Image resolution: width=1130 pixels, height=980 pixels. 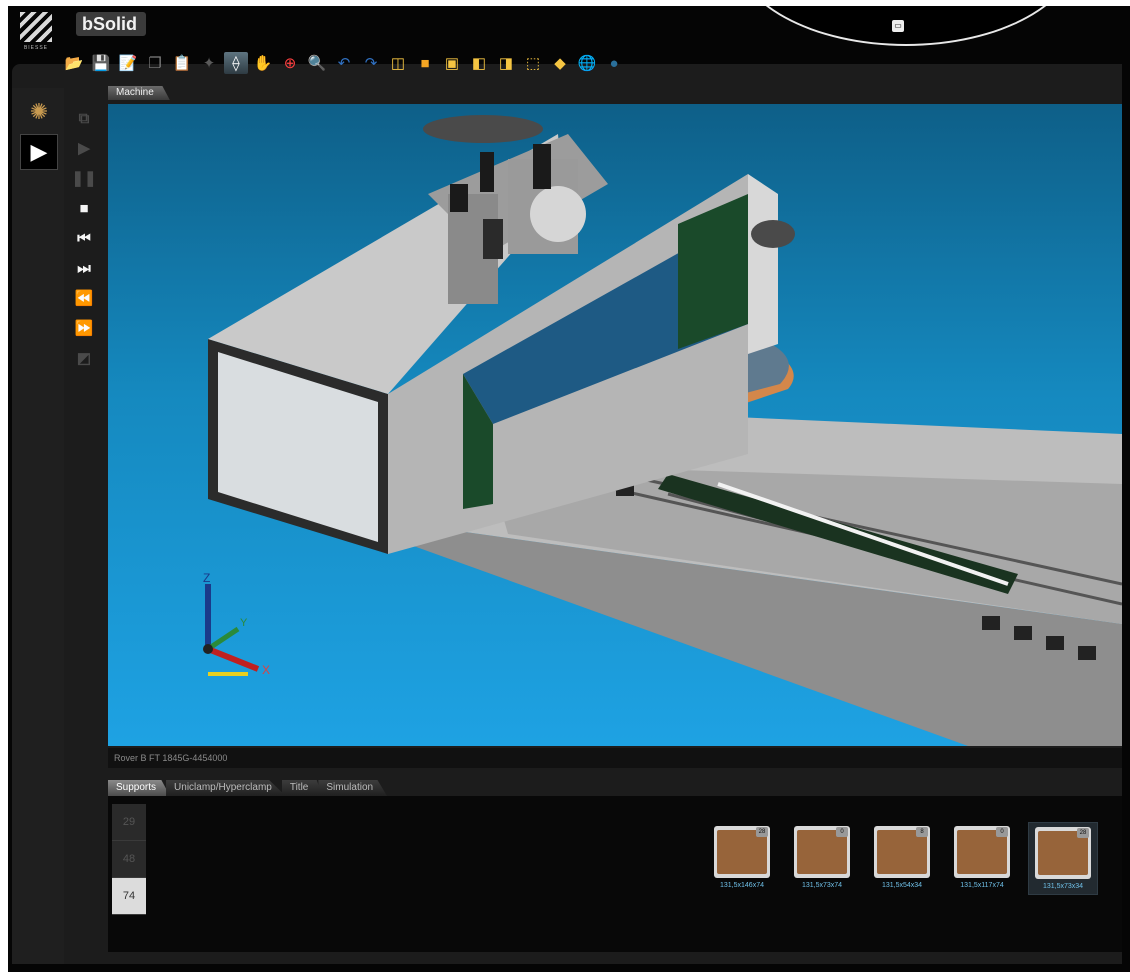 What do you see at coordinates (209, 63) in the screenshot?
I see `sparkle-icon: ✦` at bounding box center [209, 63].